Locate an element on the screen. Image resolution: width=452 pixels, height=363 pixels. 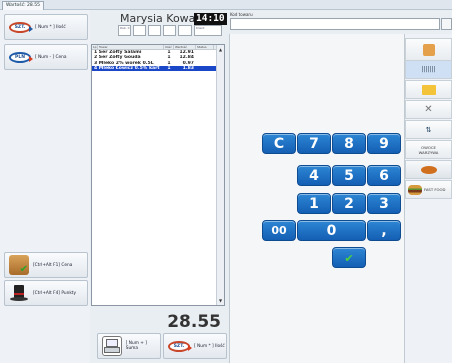
discount-box: Rab. 0 is located at coordinates (124, 30).